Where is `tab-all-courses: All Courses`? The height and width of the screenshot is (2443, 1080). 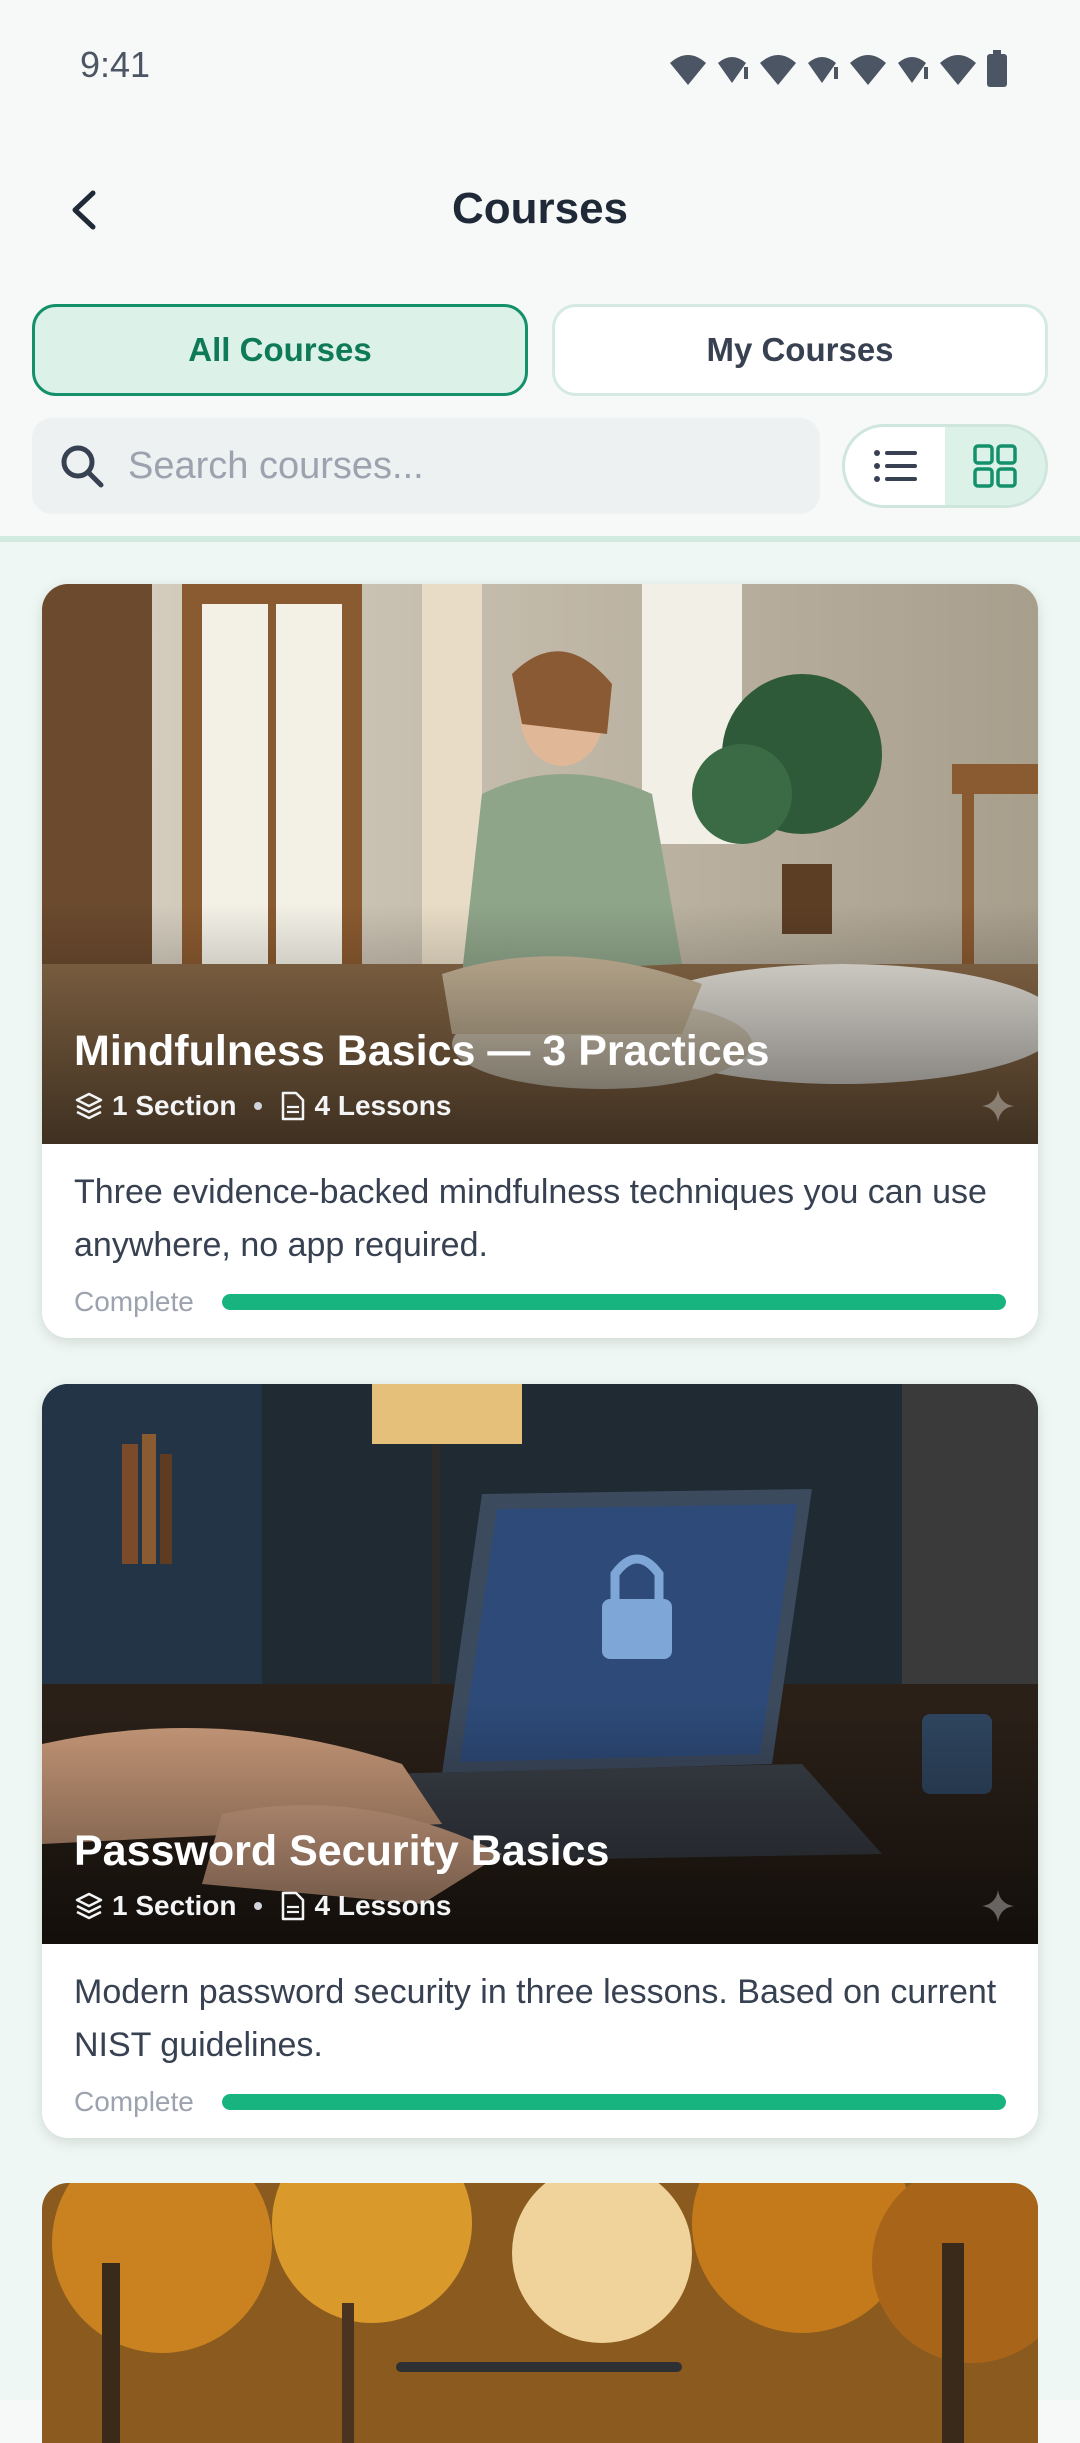 tab-all-courses: All Courses is located at coordinates (280, 350).